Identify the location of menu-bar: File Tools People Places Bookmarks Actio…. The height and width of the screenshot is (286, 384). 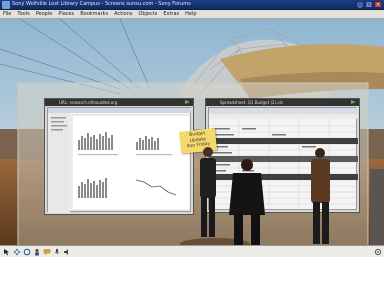
(192, 14).